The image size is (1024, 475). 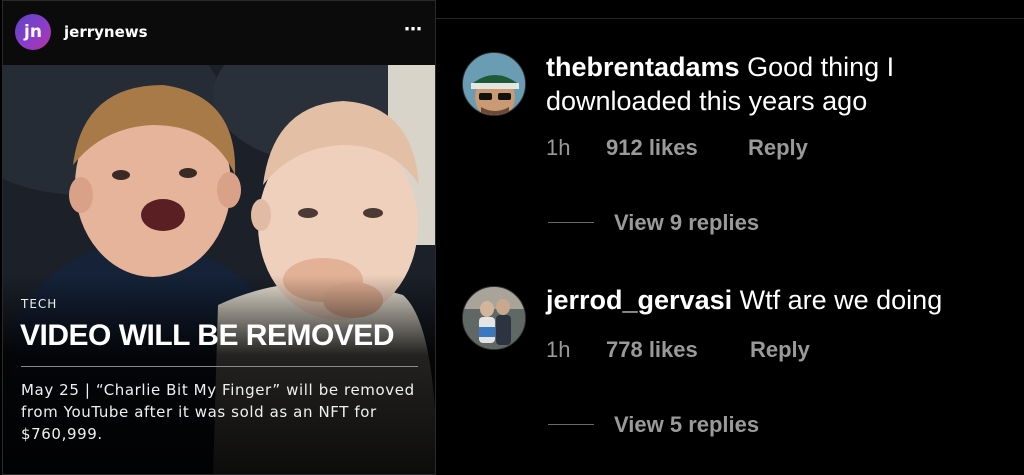 What do you see at coordinates (686, 223) in the screenshot?
I see `view-replies-label: View 9 replies` at bounding box center [686, 223].